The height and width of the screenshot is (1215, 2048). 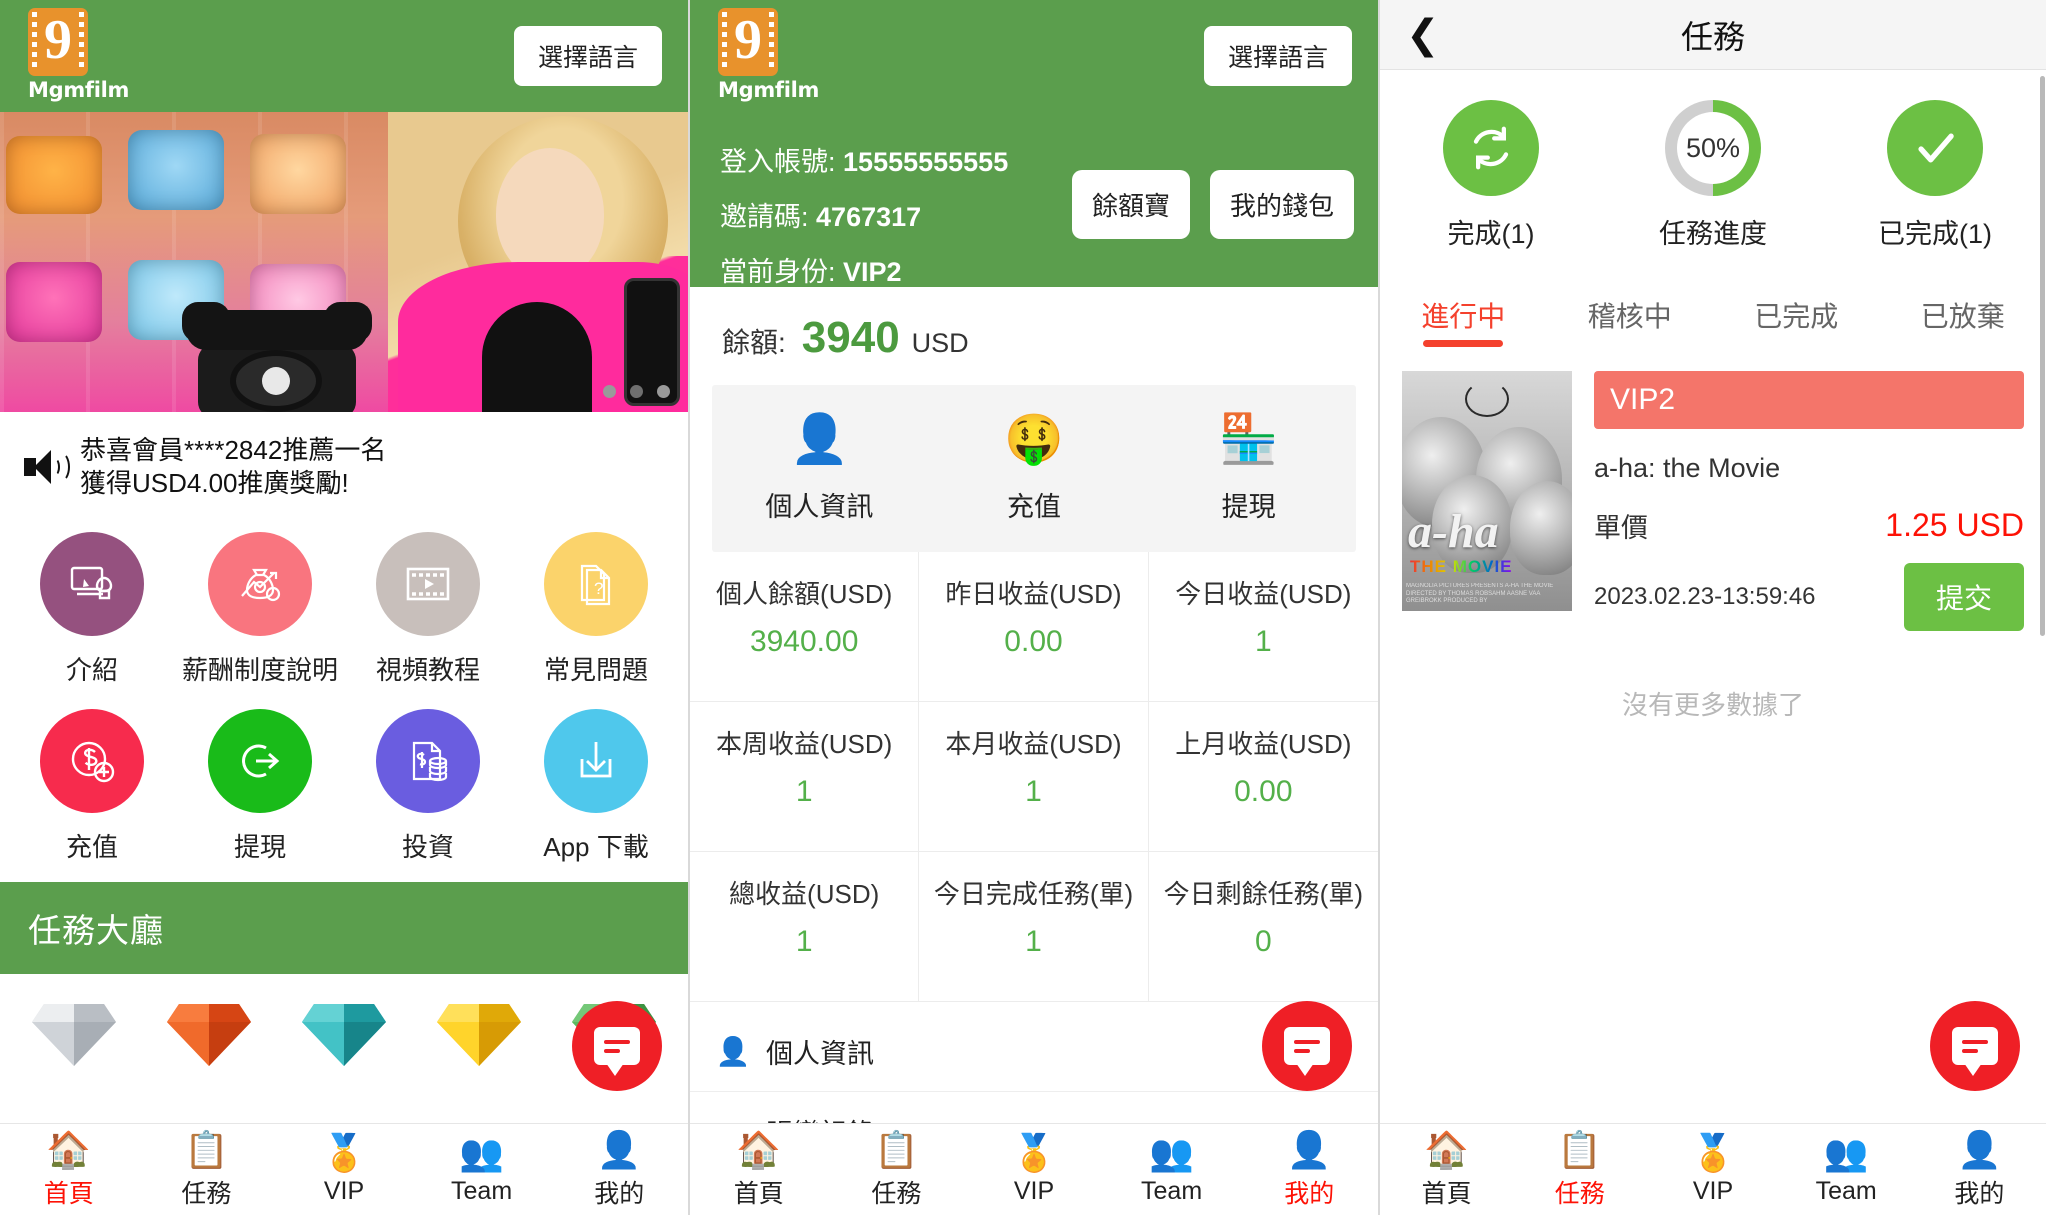 What do you see at coordinates (617, 1046) in the screenshot?
I see `chat-fab-home` at bounding box center [617, 1046].